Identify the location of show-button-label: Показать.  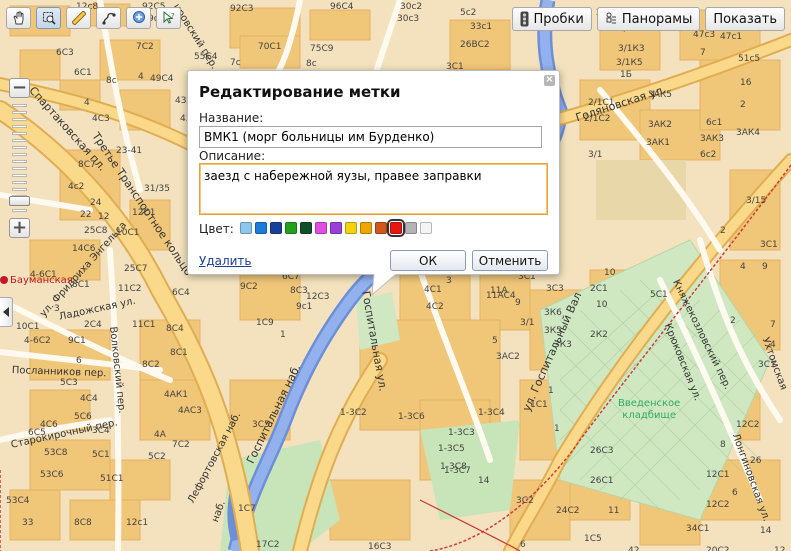
(745, 19).